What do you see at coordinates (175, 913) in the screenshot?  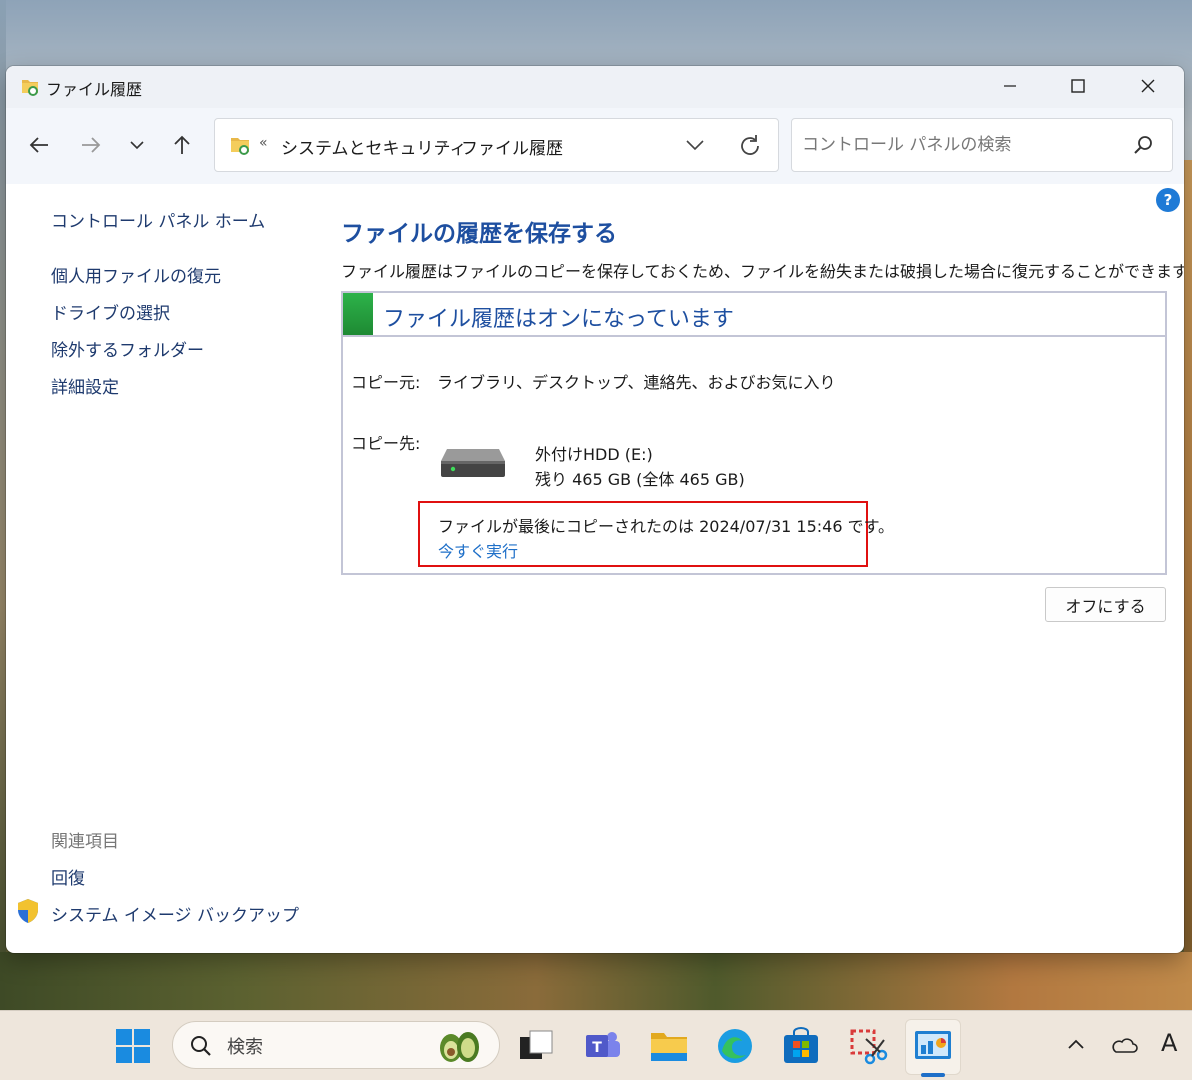 I see `sidebar-item-system-image-backup: システム イメージ バックアップ` at bounding box center [175, 913].